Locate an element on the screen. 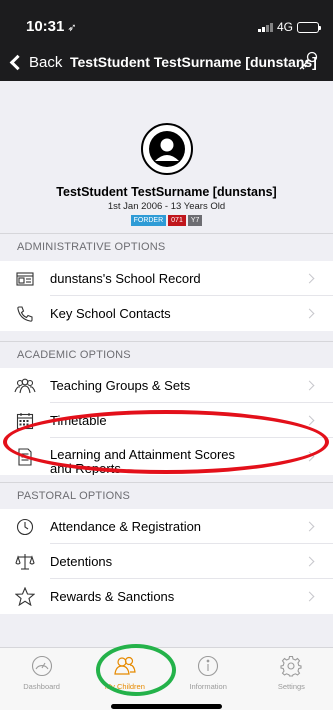 This screenshot has width=333, height=710. row-teaching-groups: Teaching Groups & Sets is located at coordinates (166, 385).